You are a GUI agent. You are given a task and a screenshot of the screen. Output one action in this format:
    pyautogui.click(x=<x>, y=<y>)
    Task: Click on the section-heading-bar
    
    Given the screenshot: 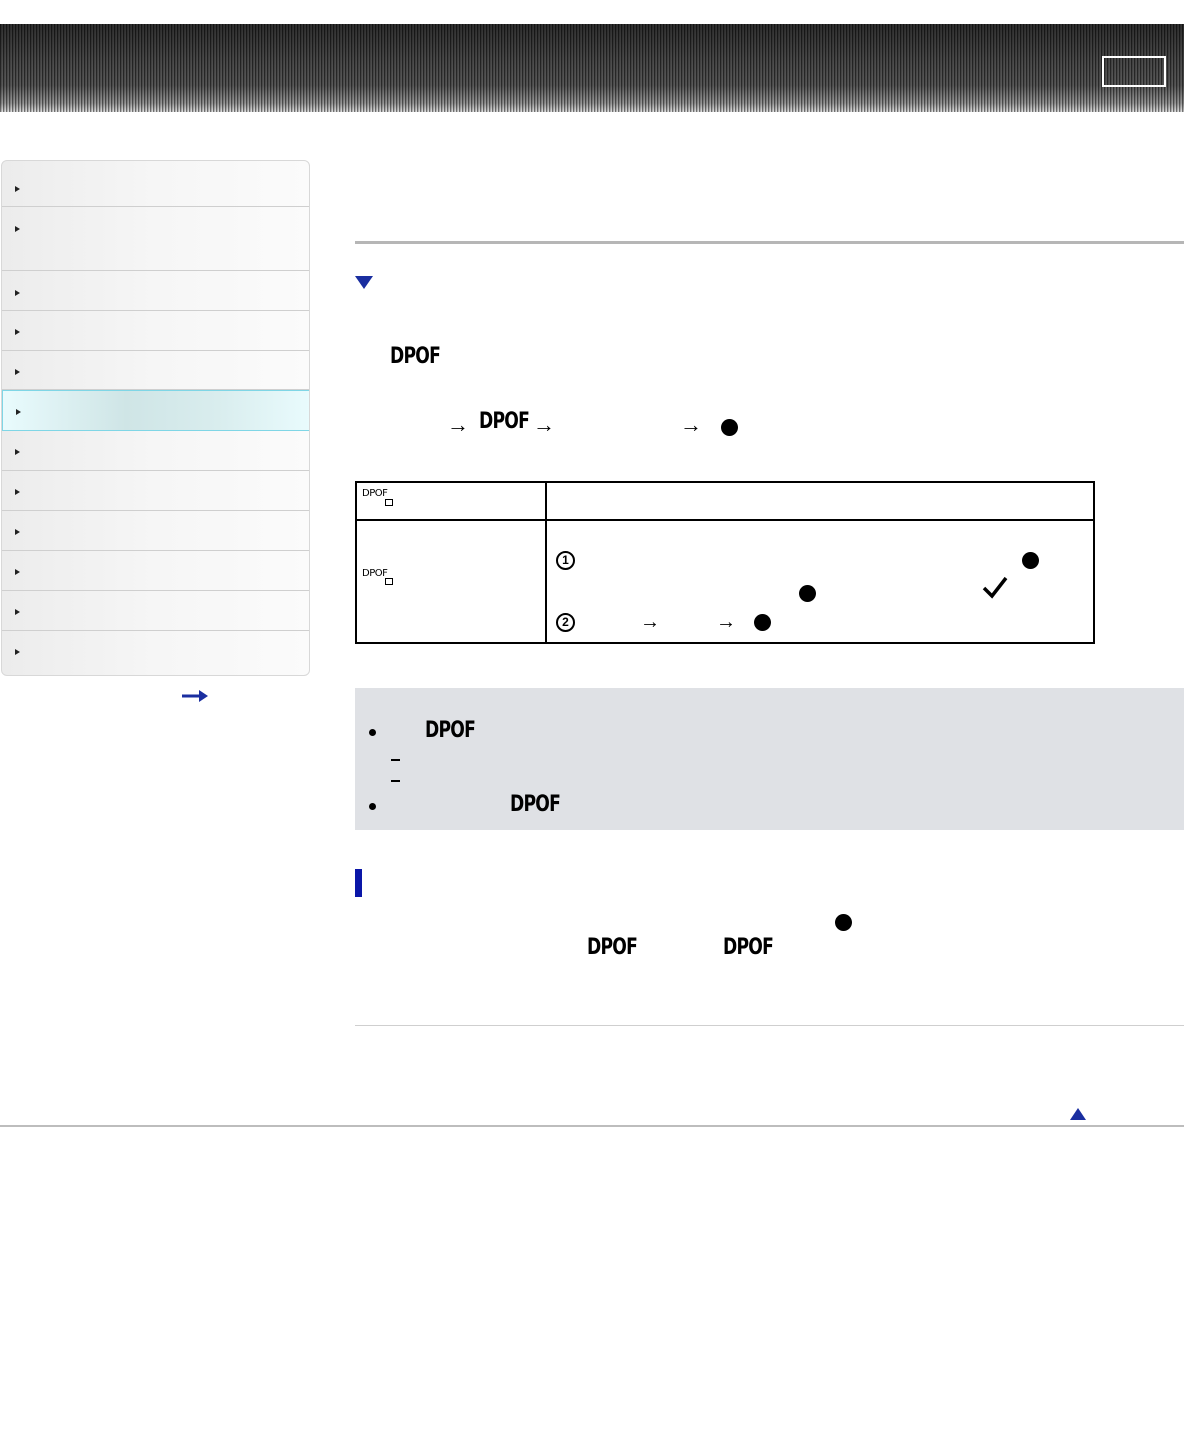 What is the action you would take?
    pyautogui.click(x=358, y=883)
    